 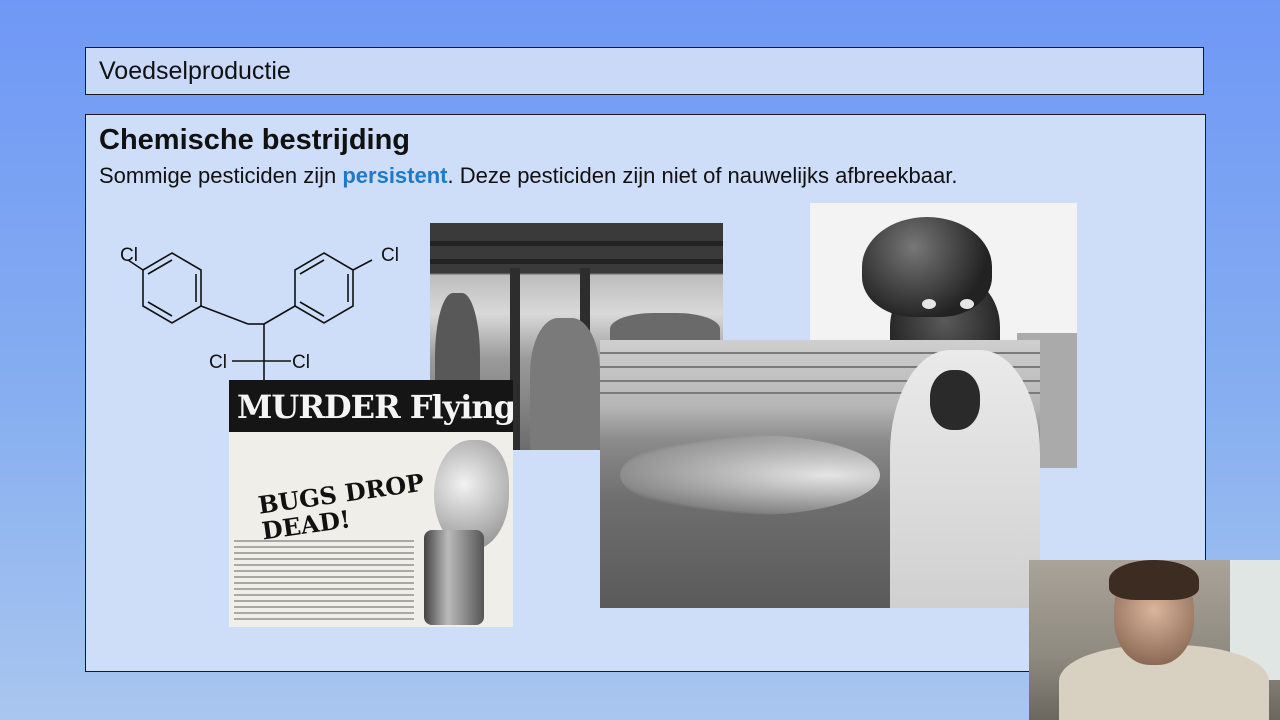 What do you see at coordinates (395, 175) in the screenshot?
I see `highlight-term: persistent` at bounding box center [395, 175].